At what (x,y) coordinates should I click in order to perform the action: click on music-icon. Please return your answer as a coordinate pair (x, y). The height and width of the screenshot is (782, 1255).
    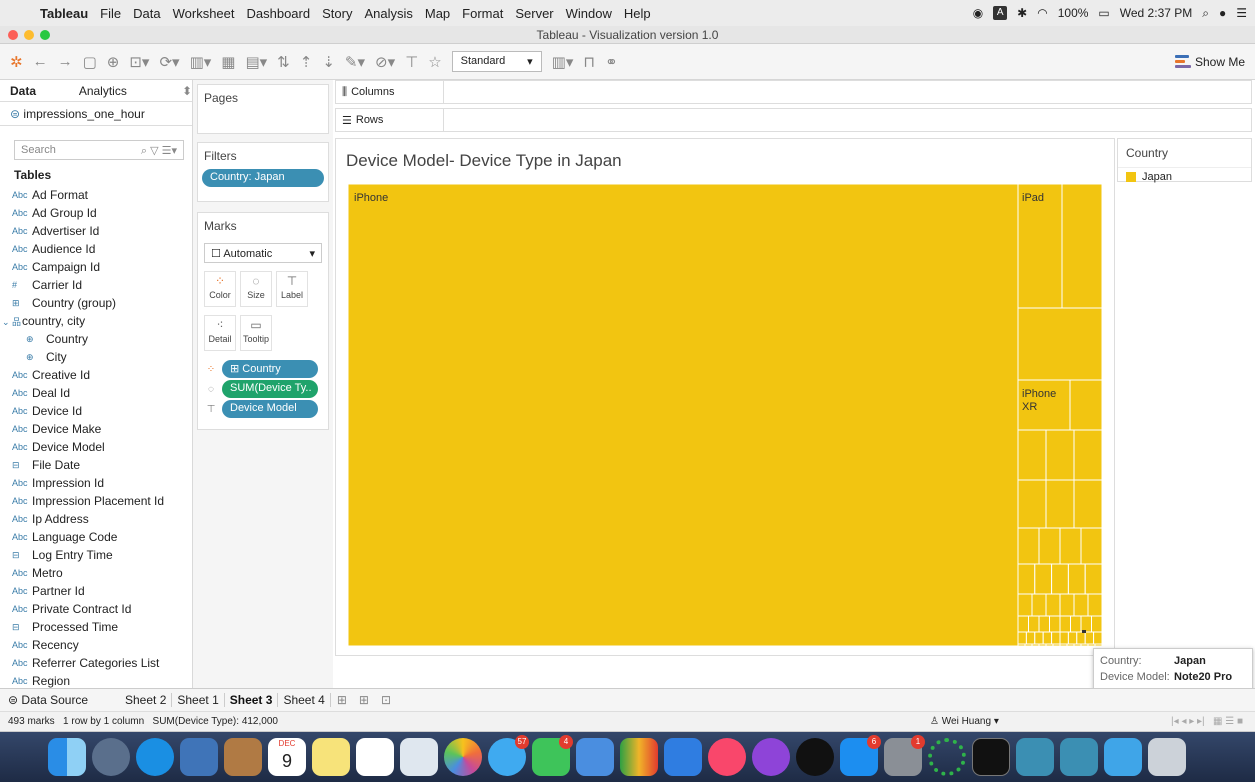
    Looking at the image, I should click on (727, 757).